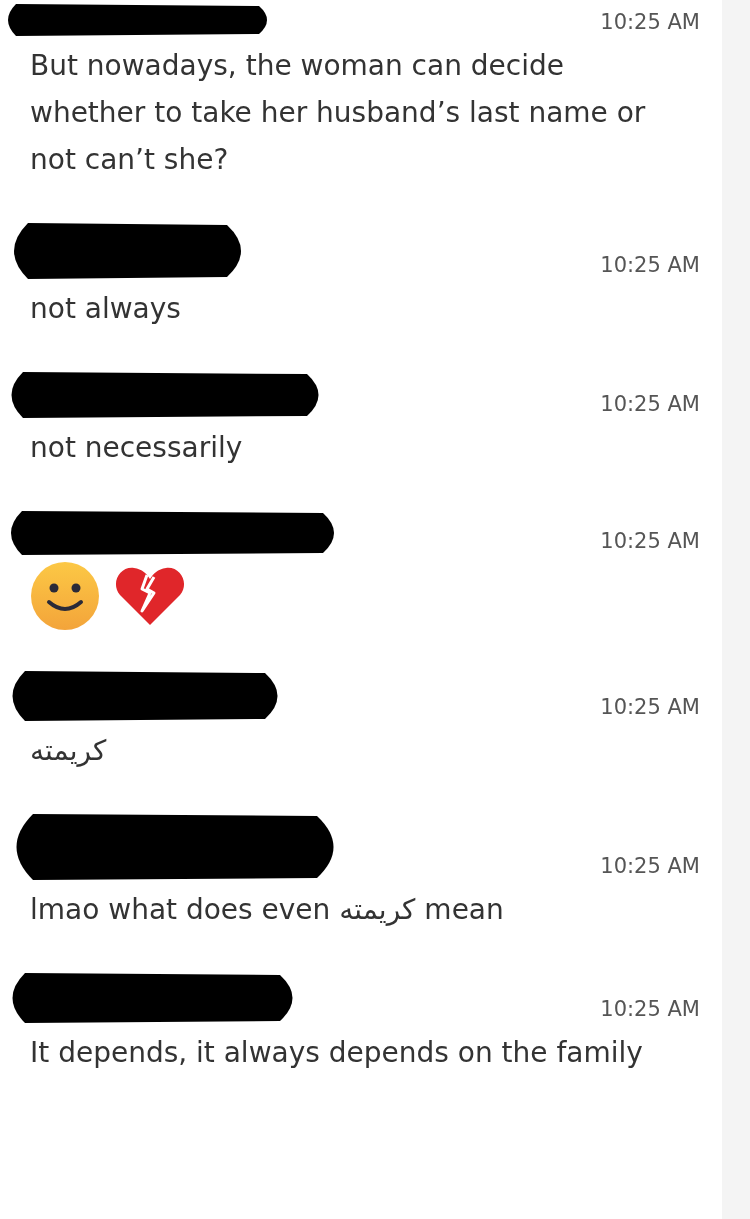 Image resolution: width=750 pixels, height=1219 pixels. What do you see at coordinates (336, 1053) in the screenshot?
I see `message-text: It depends, it always depends on the family` at bounding box center [336, 1053].